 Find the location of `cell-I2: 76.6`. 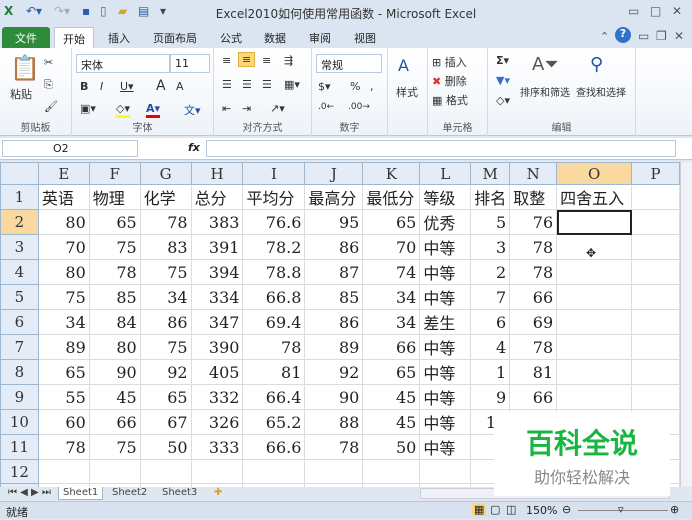

cell-I2: 76.6 is located at coordinates (274, 222).